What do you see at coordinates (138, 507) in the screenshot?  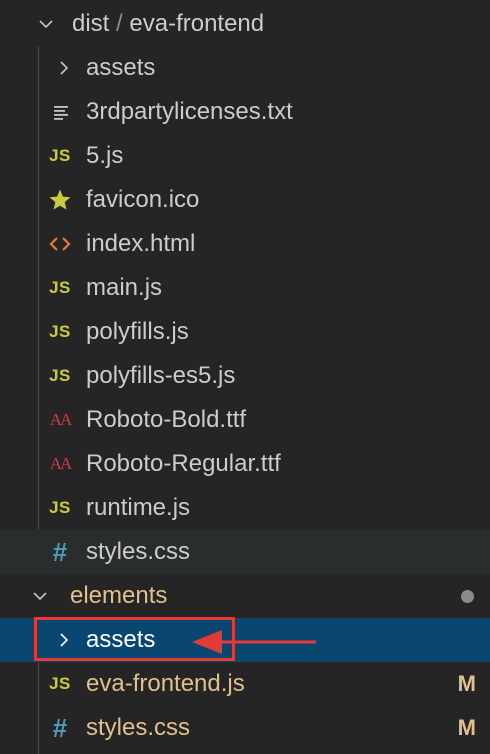 I see `file-label: runtime.js` at bounding box center [138, 507].